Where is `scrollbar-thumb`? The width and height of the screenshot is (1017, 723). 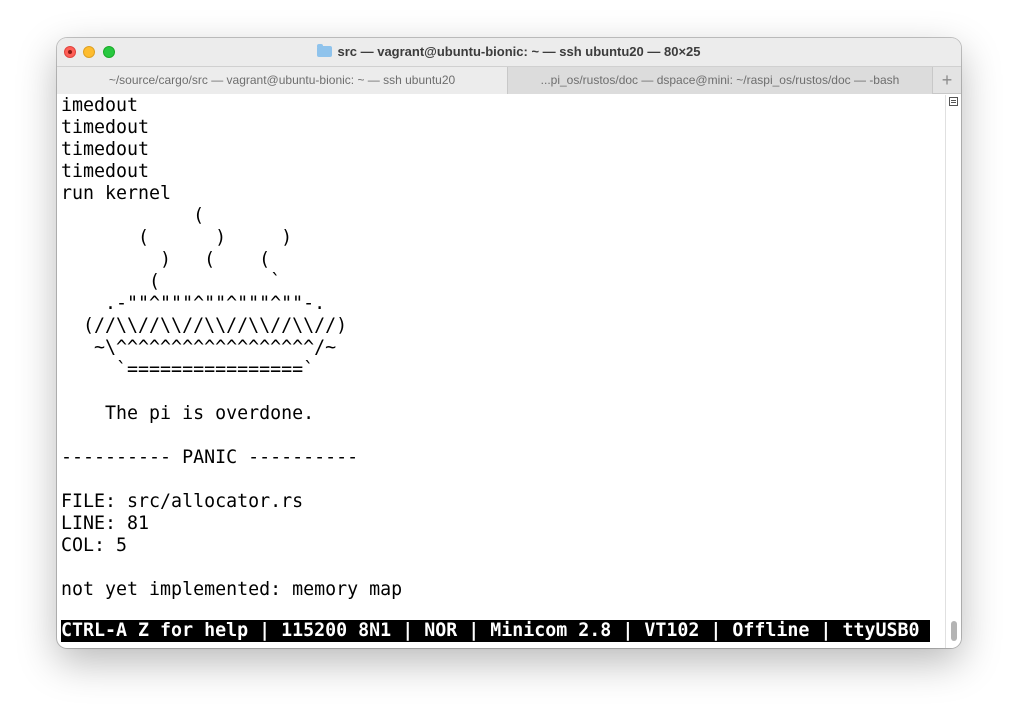
scrollbar-thumb is located at coordinates (954, 631).